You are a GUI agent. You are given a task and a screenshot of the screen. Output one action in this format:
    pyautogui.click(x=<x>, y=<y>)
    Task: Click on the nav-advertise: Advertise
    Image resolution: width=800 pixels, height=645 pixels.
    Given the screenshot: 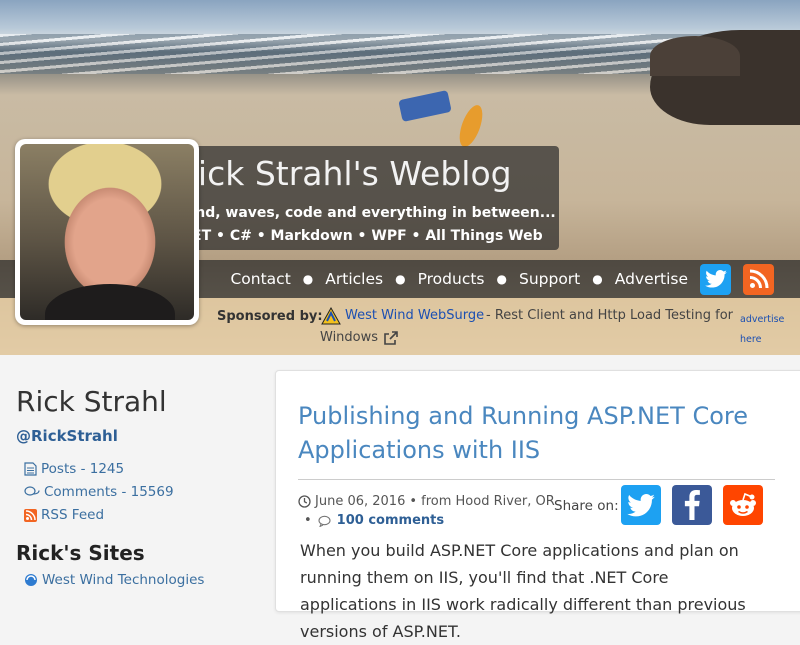 What is the action you would take?
    pyautogui.click(x=651, y=279)
    